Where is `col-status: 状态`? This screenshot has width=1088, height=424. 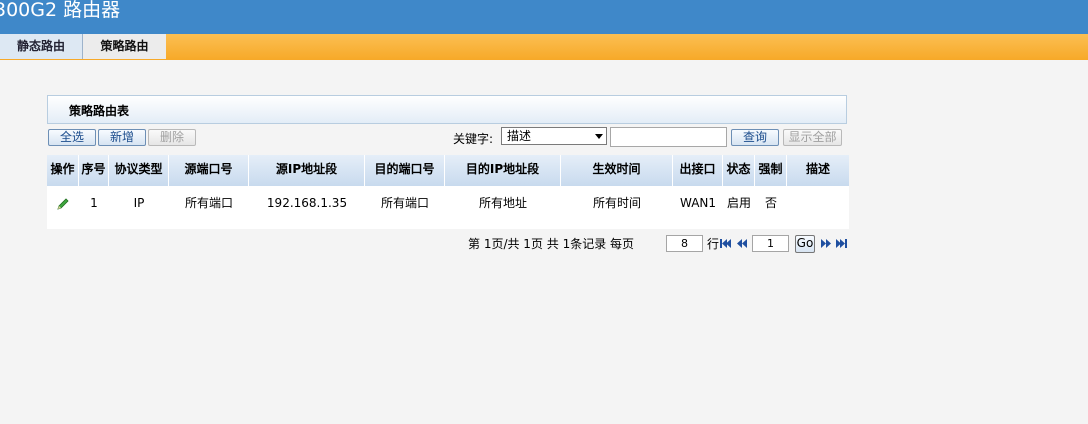 col-status: 状态 is located at coordinates (739, 170).